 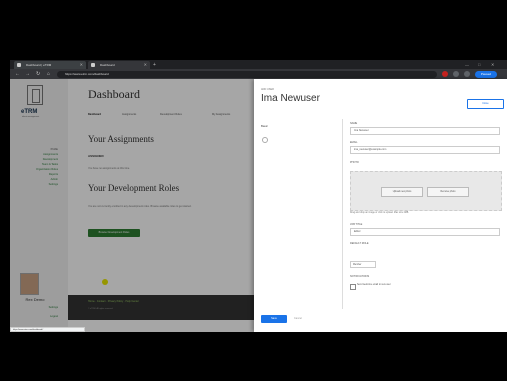 What do you see at coordinates (354, 162) in the screenshot?
I see `photo-label: PHOTO` at bounding box center [354, 162].